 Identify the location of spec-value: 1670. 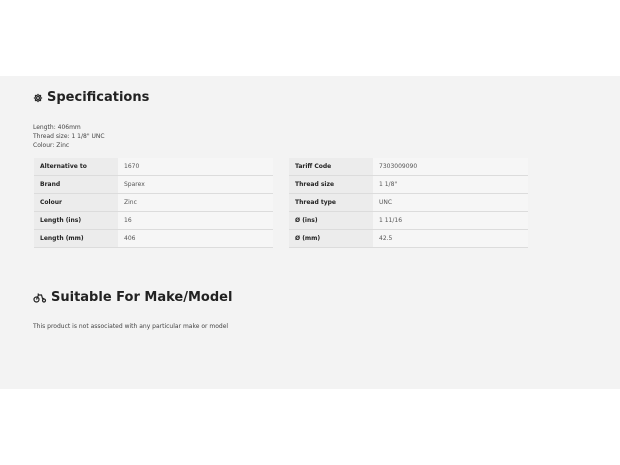
(195, 167).